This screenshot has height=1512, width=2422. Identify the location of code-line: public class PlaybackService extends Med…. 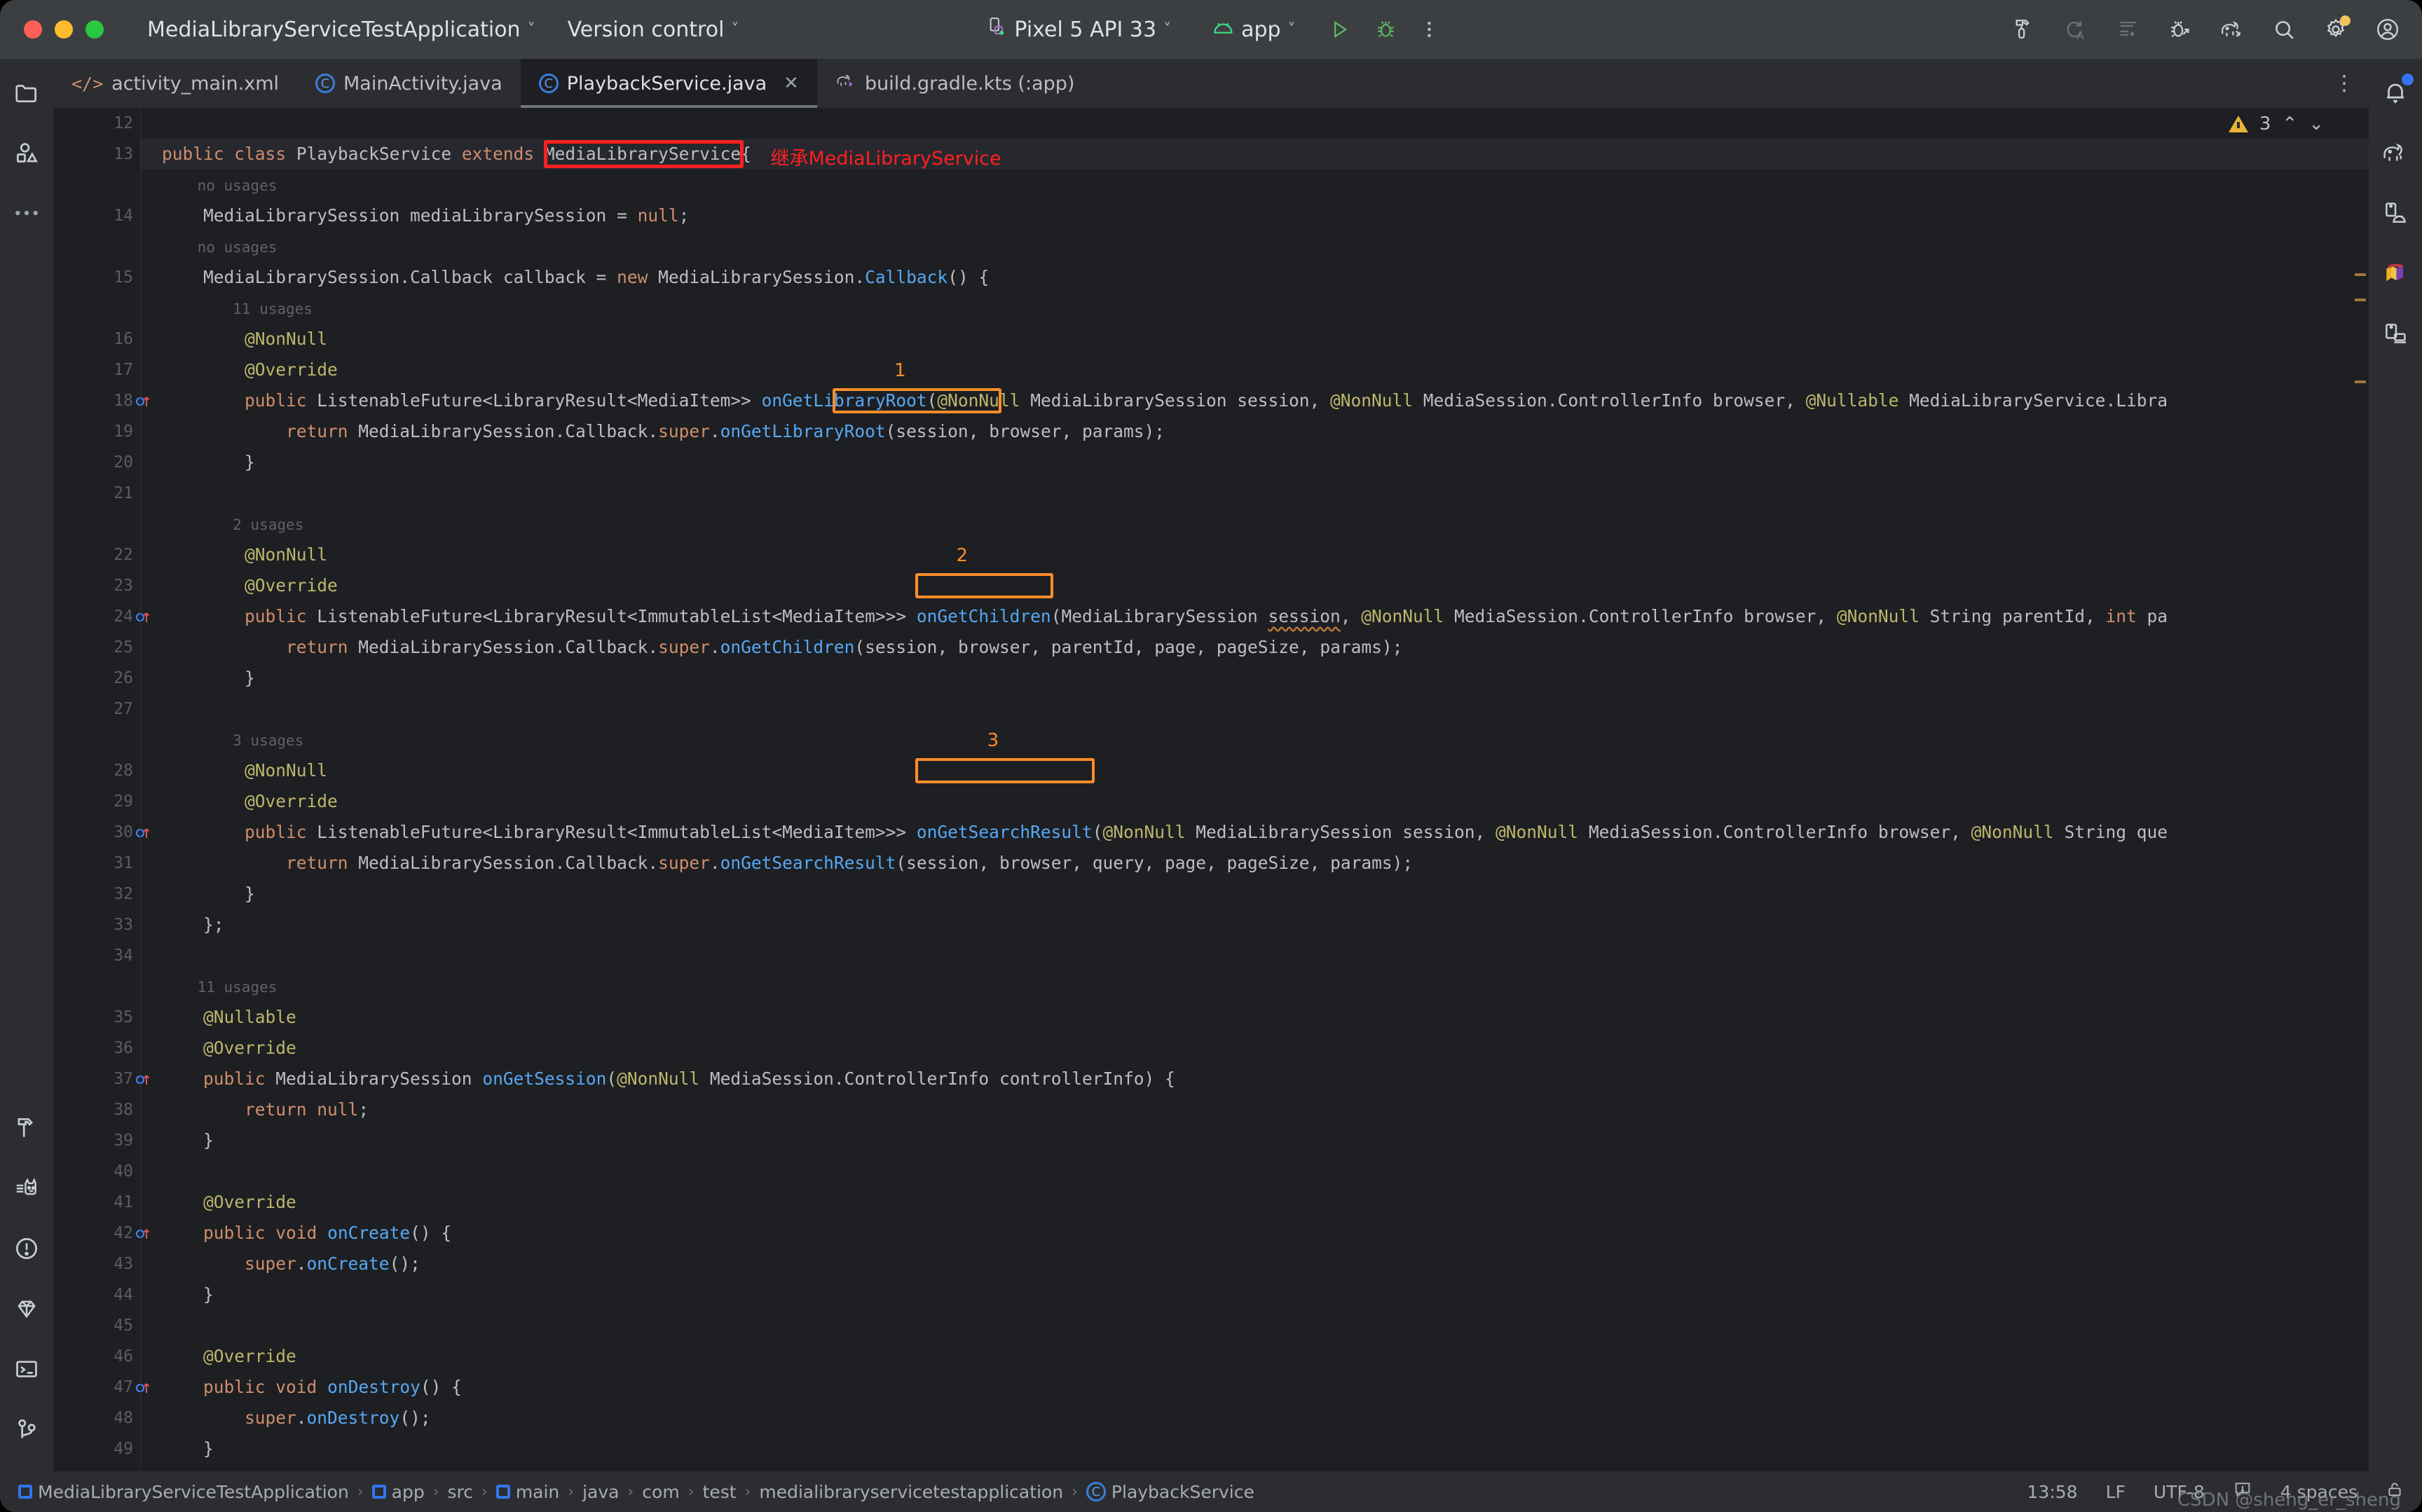
(1255, 154).